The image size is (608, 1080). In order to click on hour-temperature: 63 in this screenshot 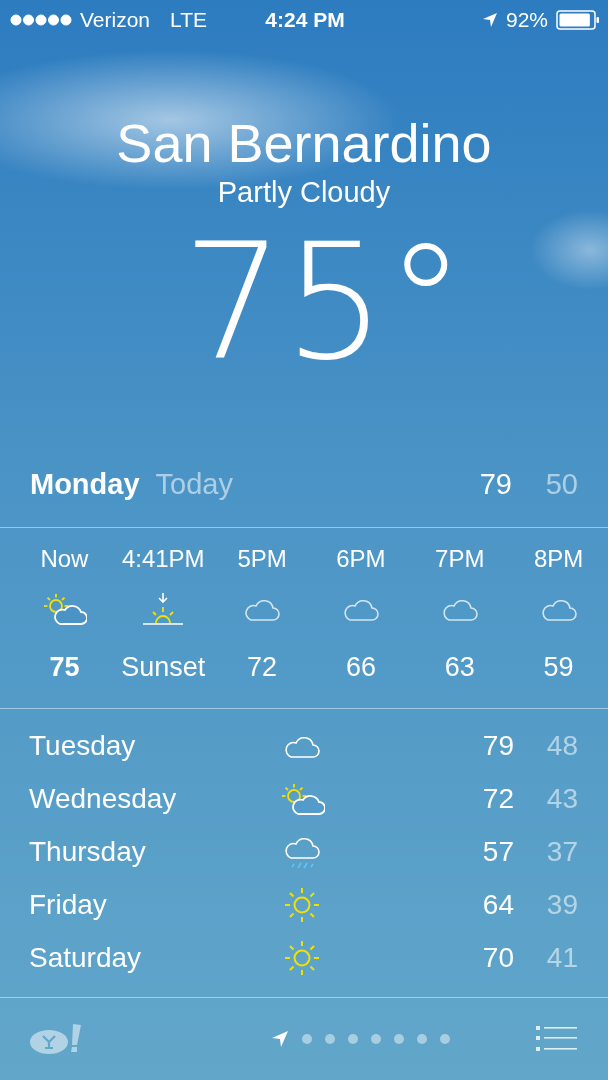, I will do `click(459, 667)`.